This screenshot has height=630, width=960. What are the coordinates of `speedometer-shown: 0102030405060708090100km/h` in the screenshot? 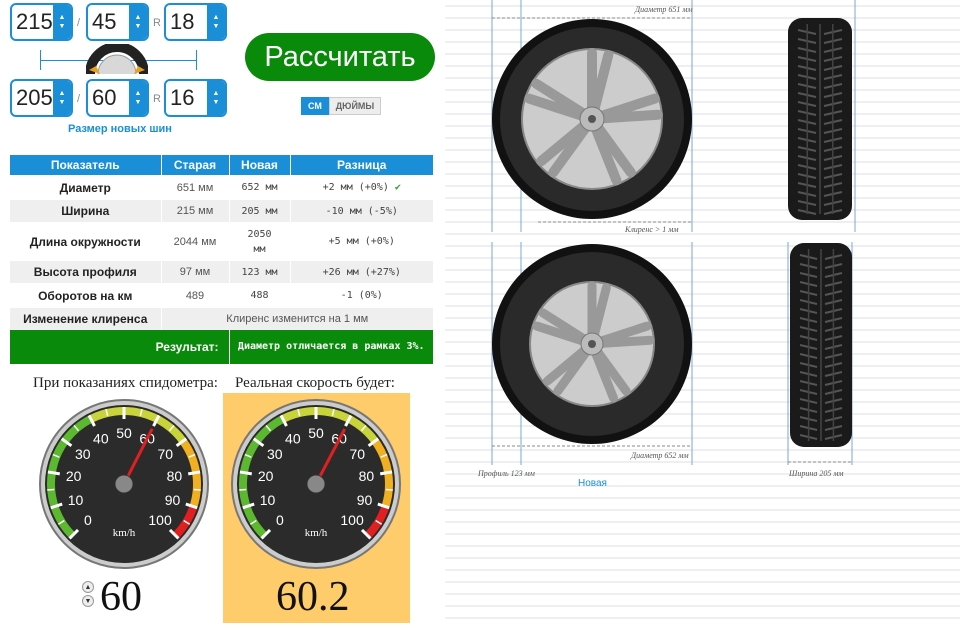 It's located at (124, 484).